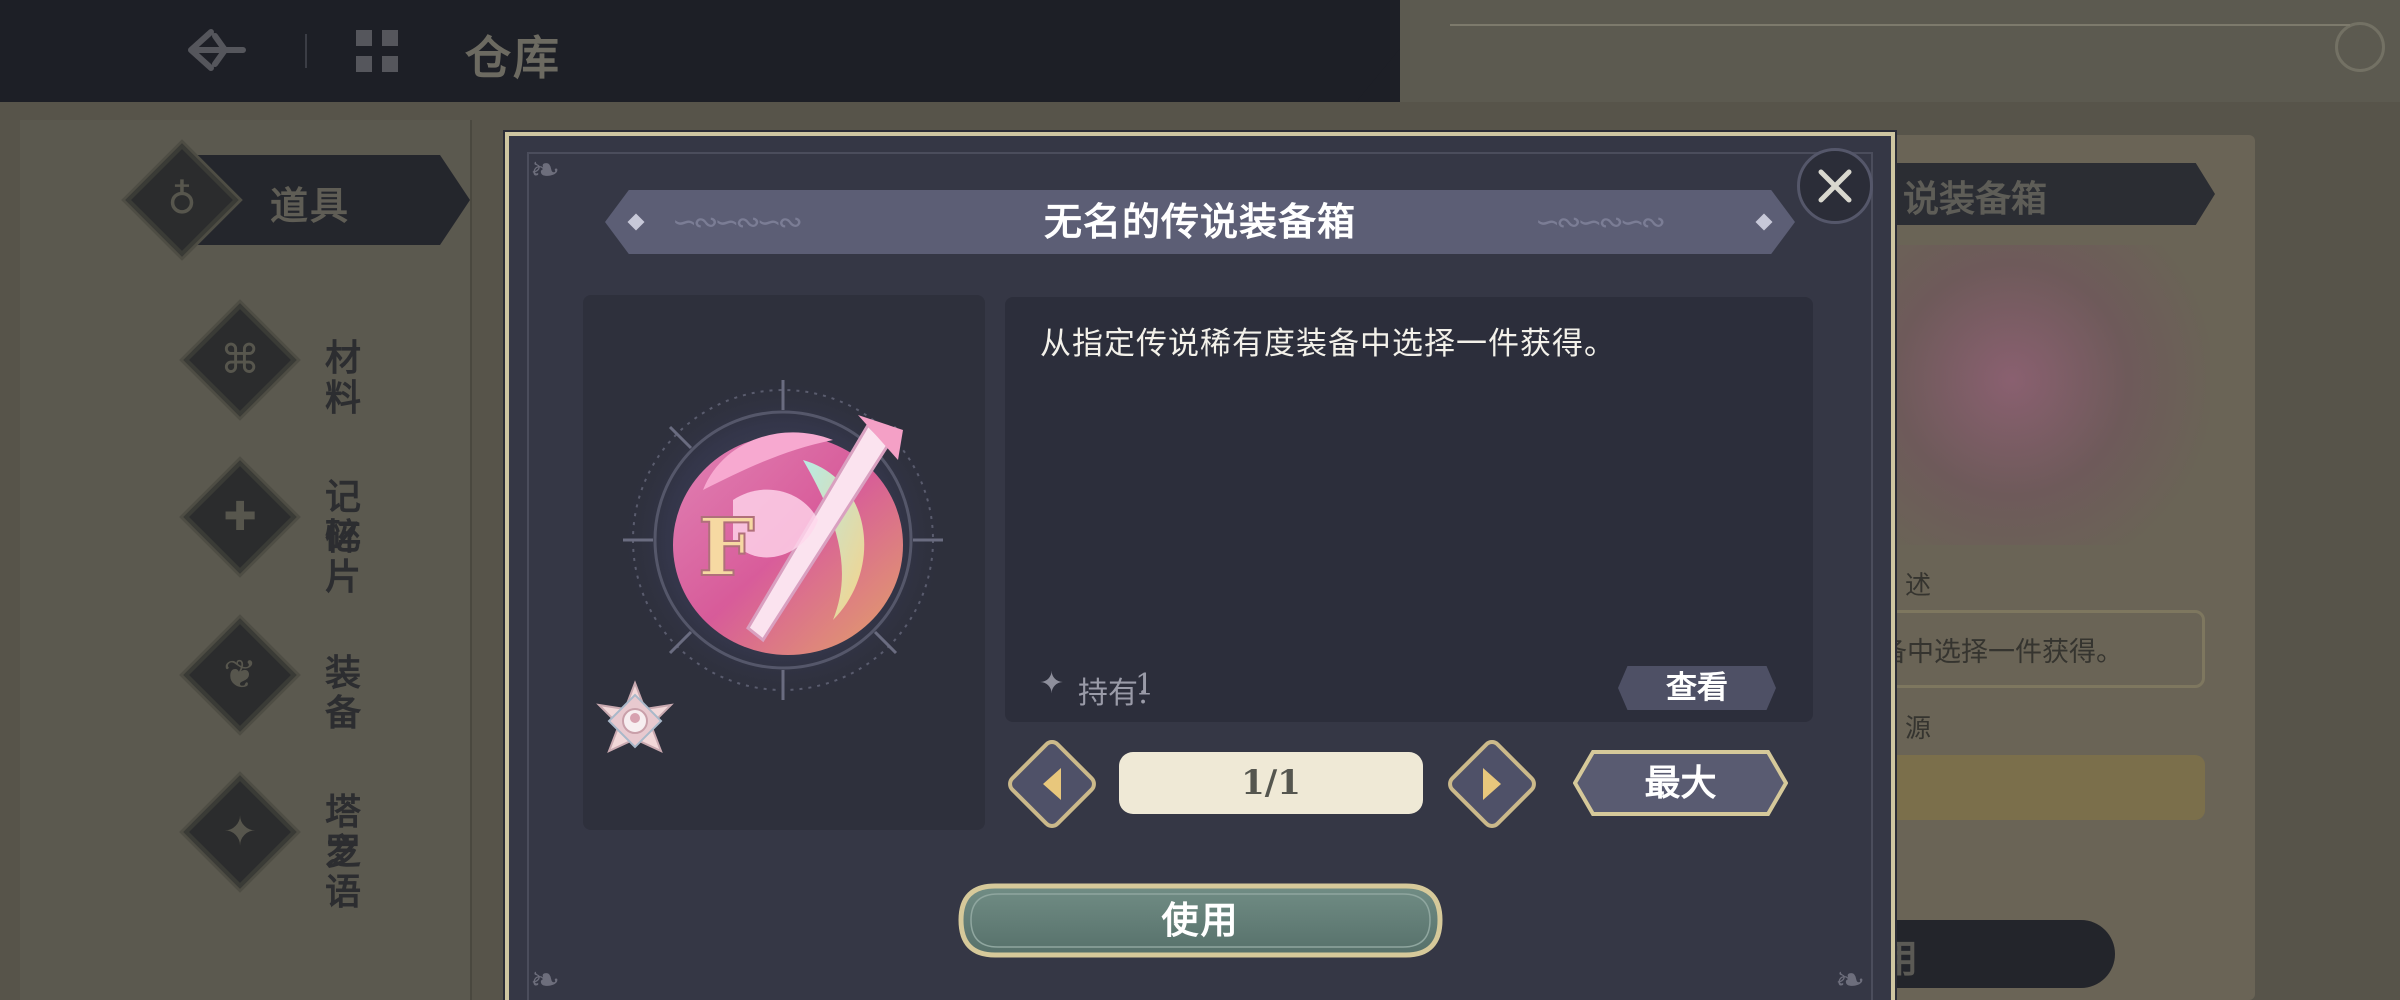  What do you see at coordinates (1975, 199) in the screenshot?
I see `detail-title: 说装备箱` at bounding box center [1975, 199].